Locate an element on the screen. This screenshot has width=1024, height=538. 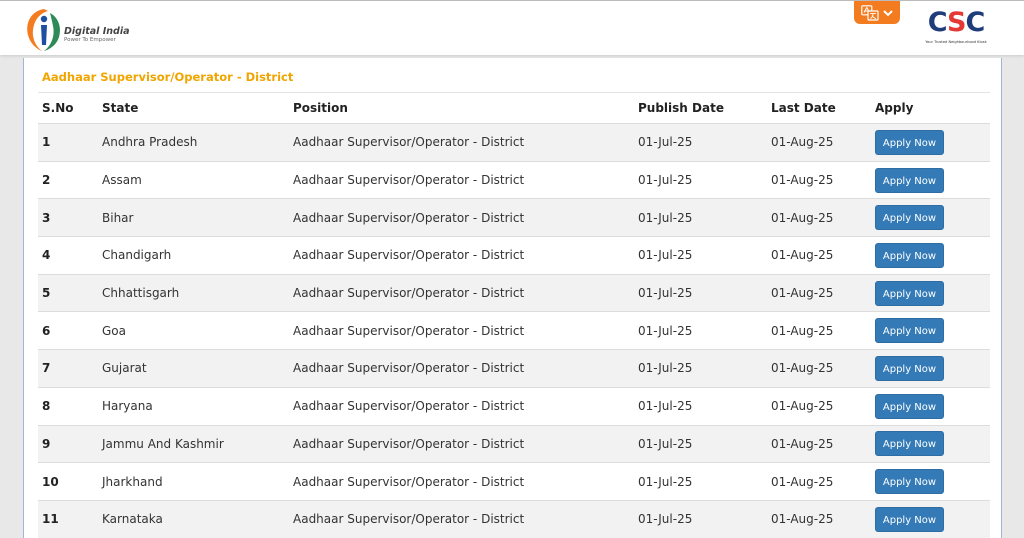
cell-sno: 6 is located at coordinates (68, 331).